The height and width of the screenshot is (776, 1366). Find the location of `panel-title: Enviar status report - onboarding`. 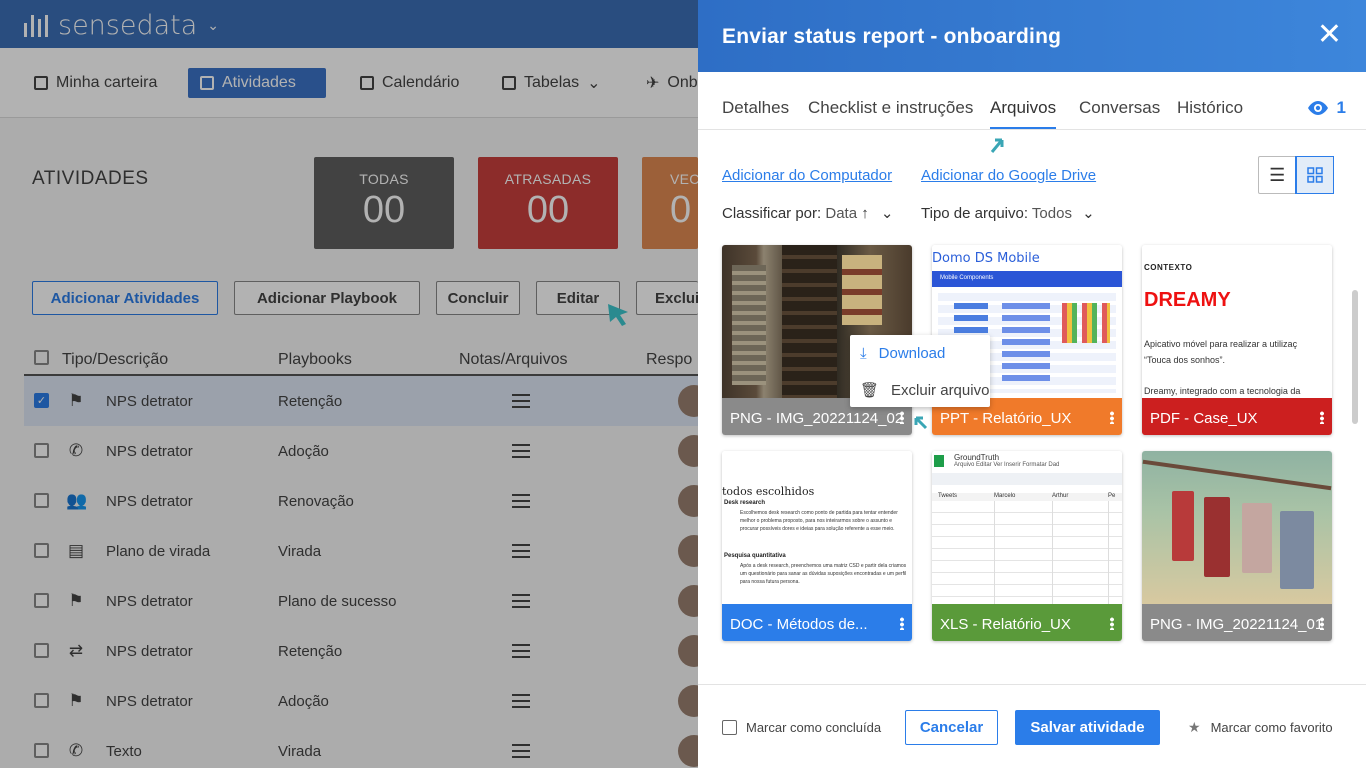

panel-title: Enviar status report - onboarding is located at coordinates (892, 36).